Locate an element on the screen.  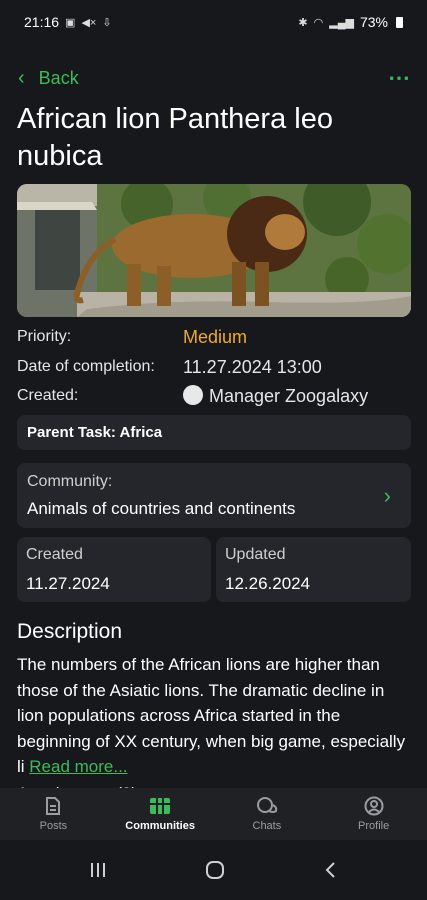
nav-posts-label: Posts is located at coordinates (53, 826).